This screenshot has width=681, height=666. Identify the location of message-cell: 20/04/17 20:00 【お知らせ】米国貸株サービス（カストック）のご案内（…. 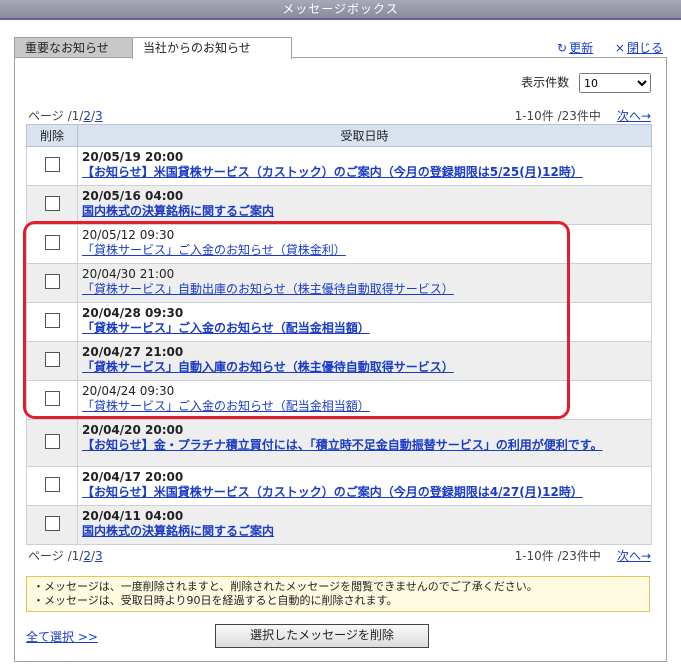
(364, 486).